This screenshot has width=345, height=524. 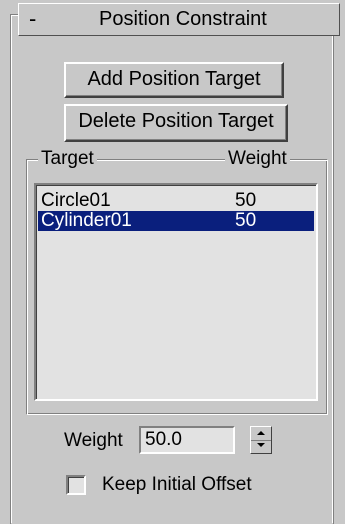 I want to click on rollout-collapse-toggle: -, so click(x=32, y=19).